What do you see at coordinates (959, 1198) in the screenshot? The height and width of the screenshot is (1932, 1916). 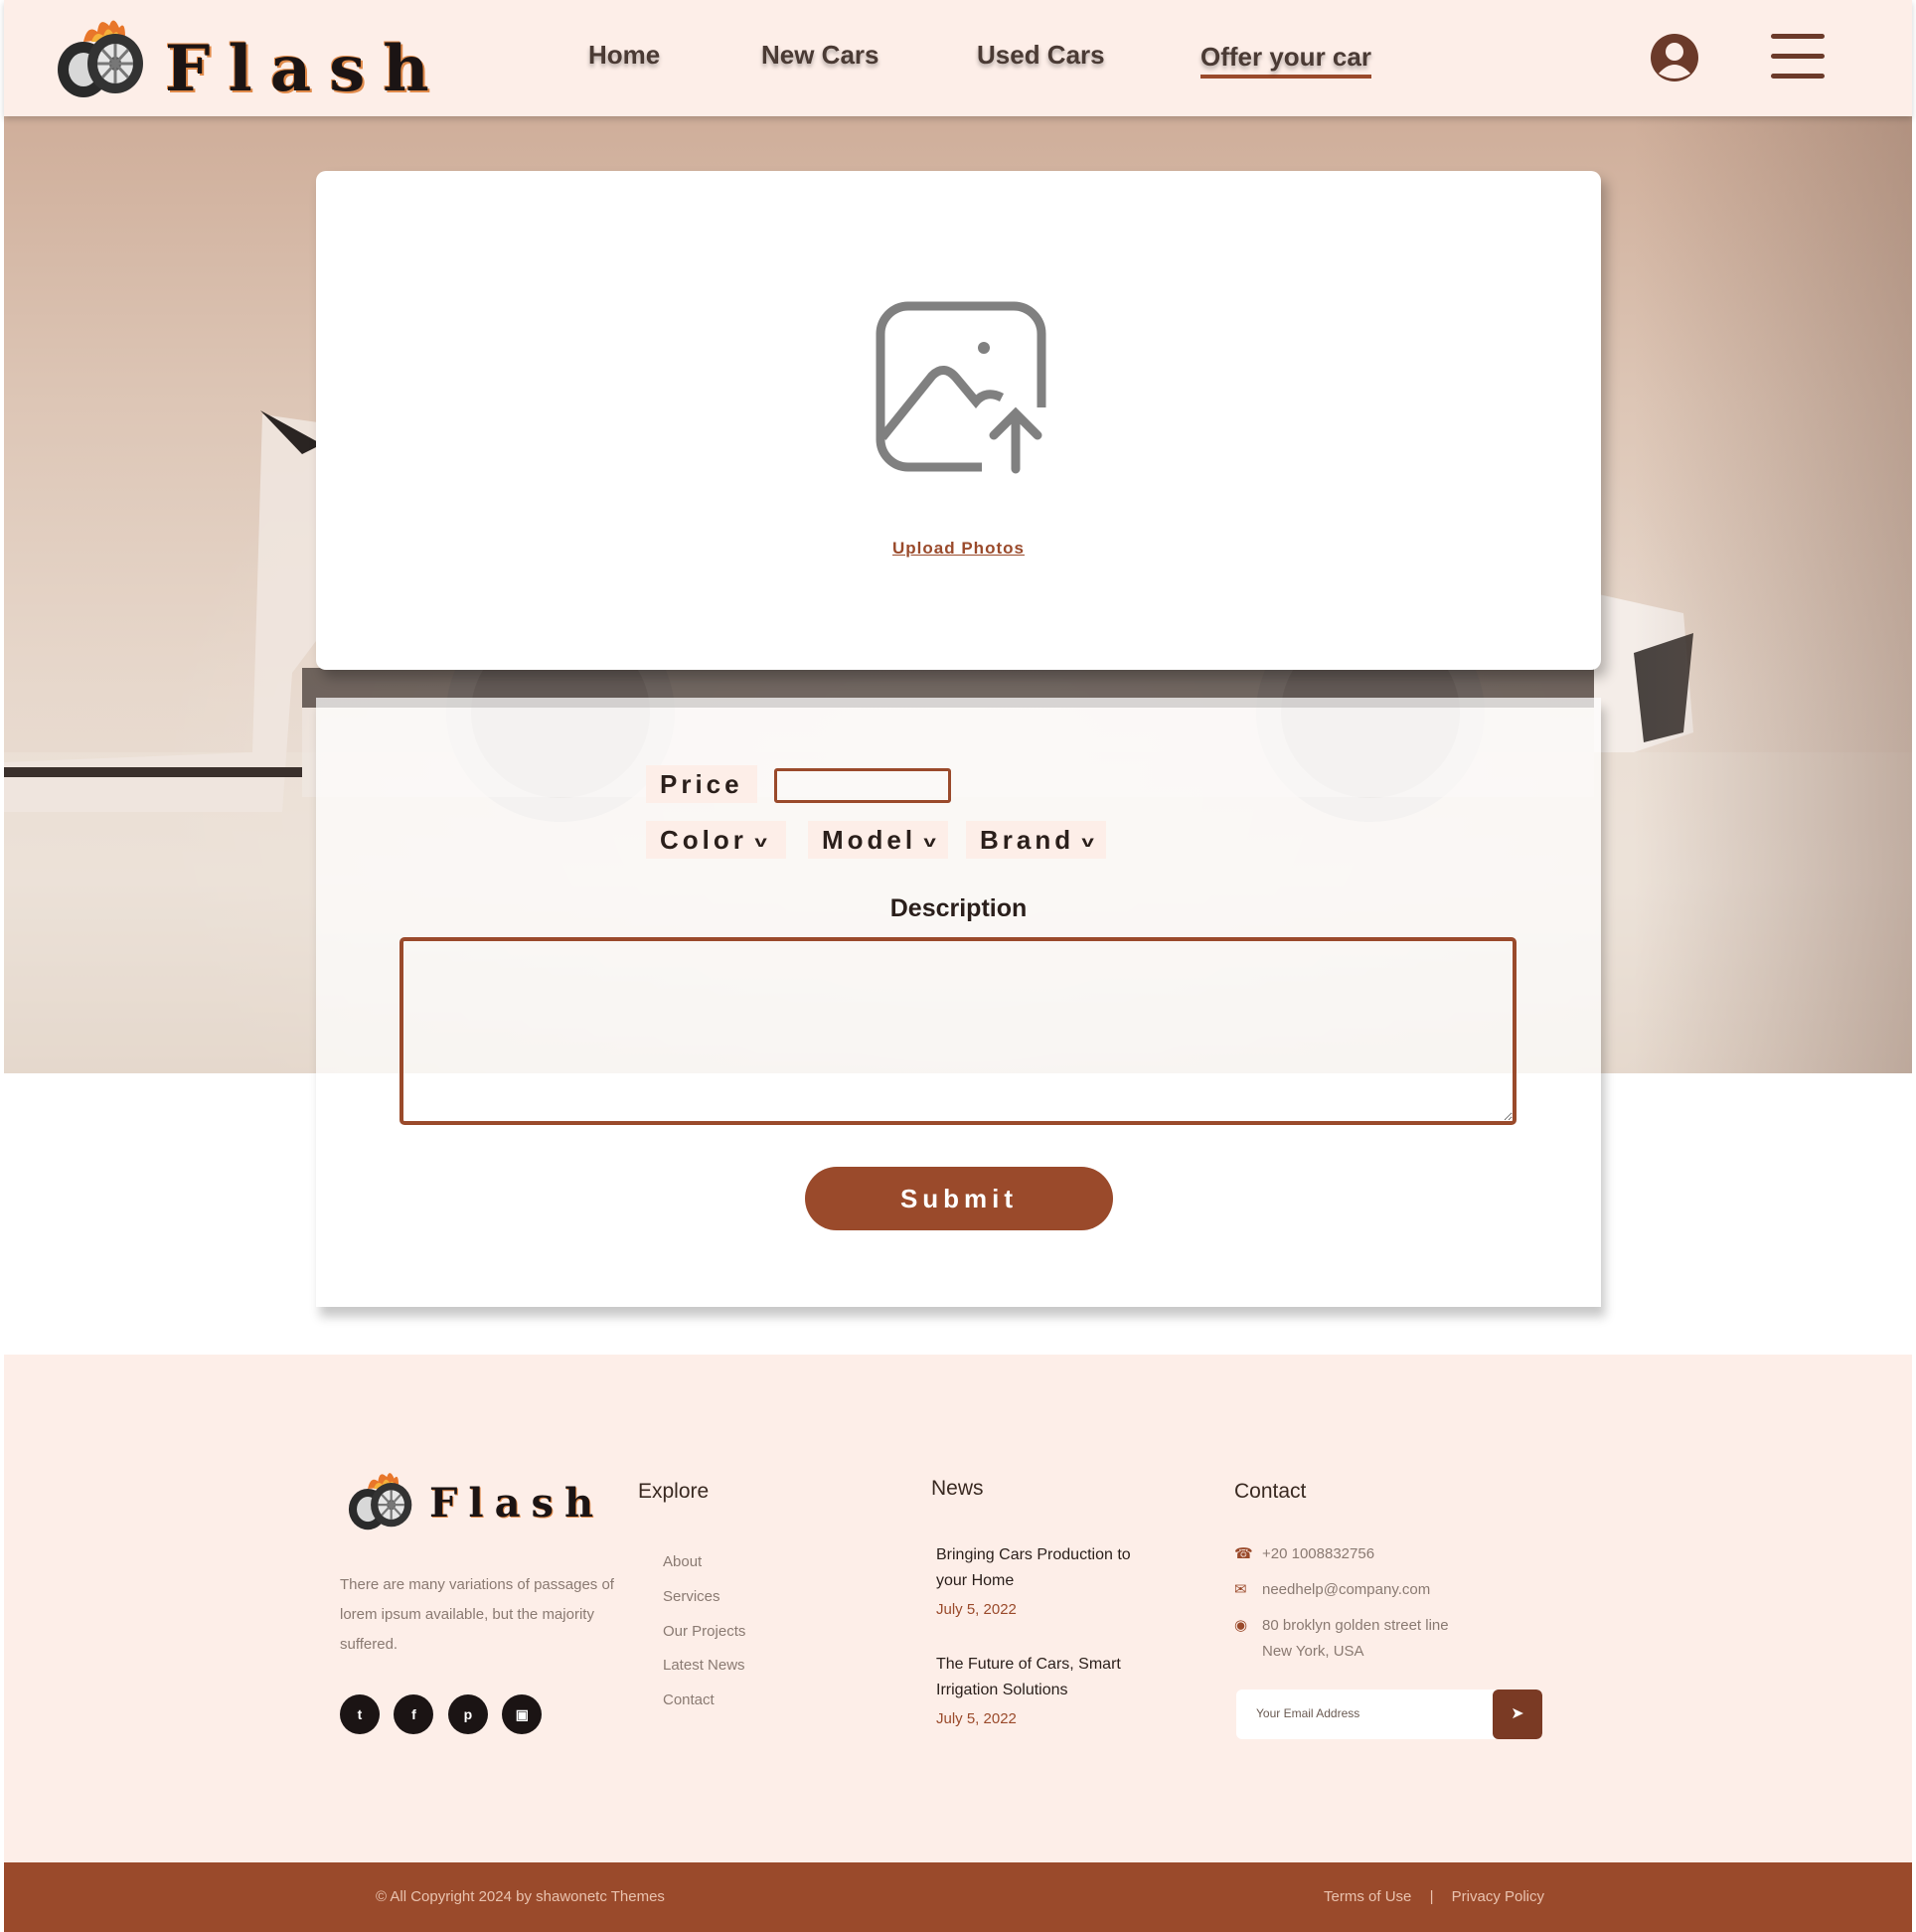 I see `submit-button: Submit` at bounding box center [959, 1198].